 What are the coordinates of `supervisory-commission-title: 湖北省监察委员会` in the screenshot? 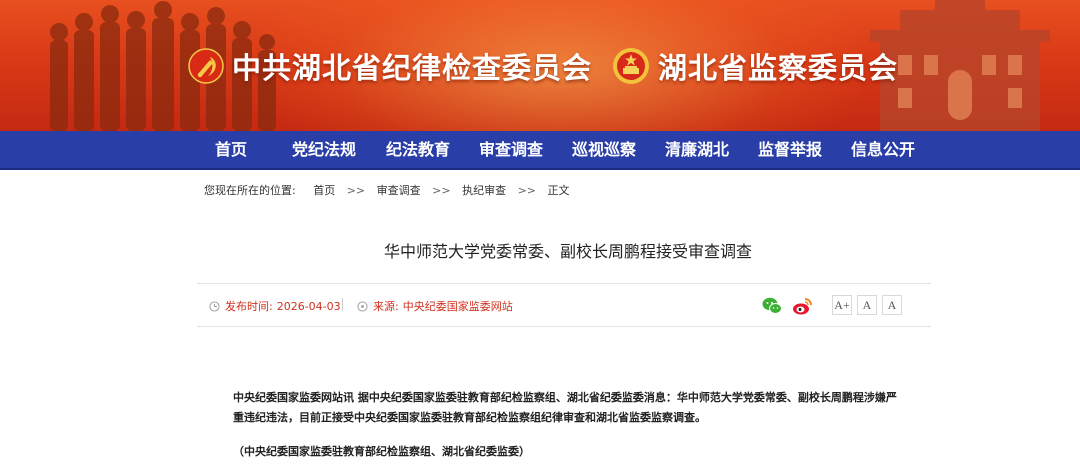 It's located at (778, 68).